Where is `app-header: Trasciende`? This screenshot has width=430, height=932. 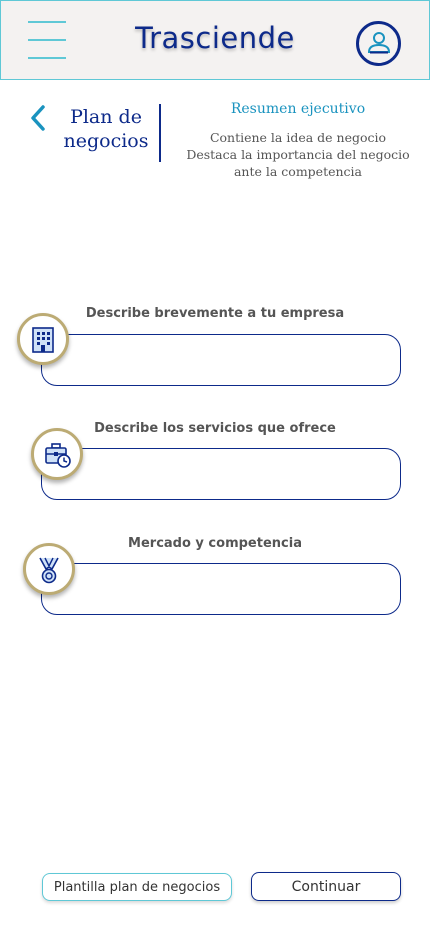 app-header: Trasciende is located at coordinates (215, 40).